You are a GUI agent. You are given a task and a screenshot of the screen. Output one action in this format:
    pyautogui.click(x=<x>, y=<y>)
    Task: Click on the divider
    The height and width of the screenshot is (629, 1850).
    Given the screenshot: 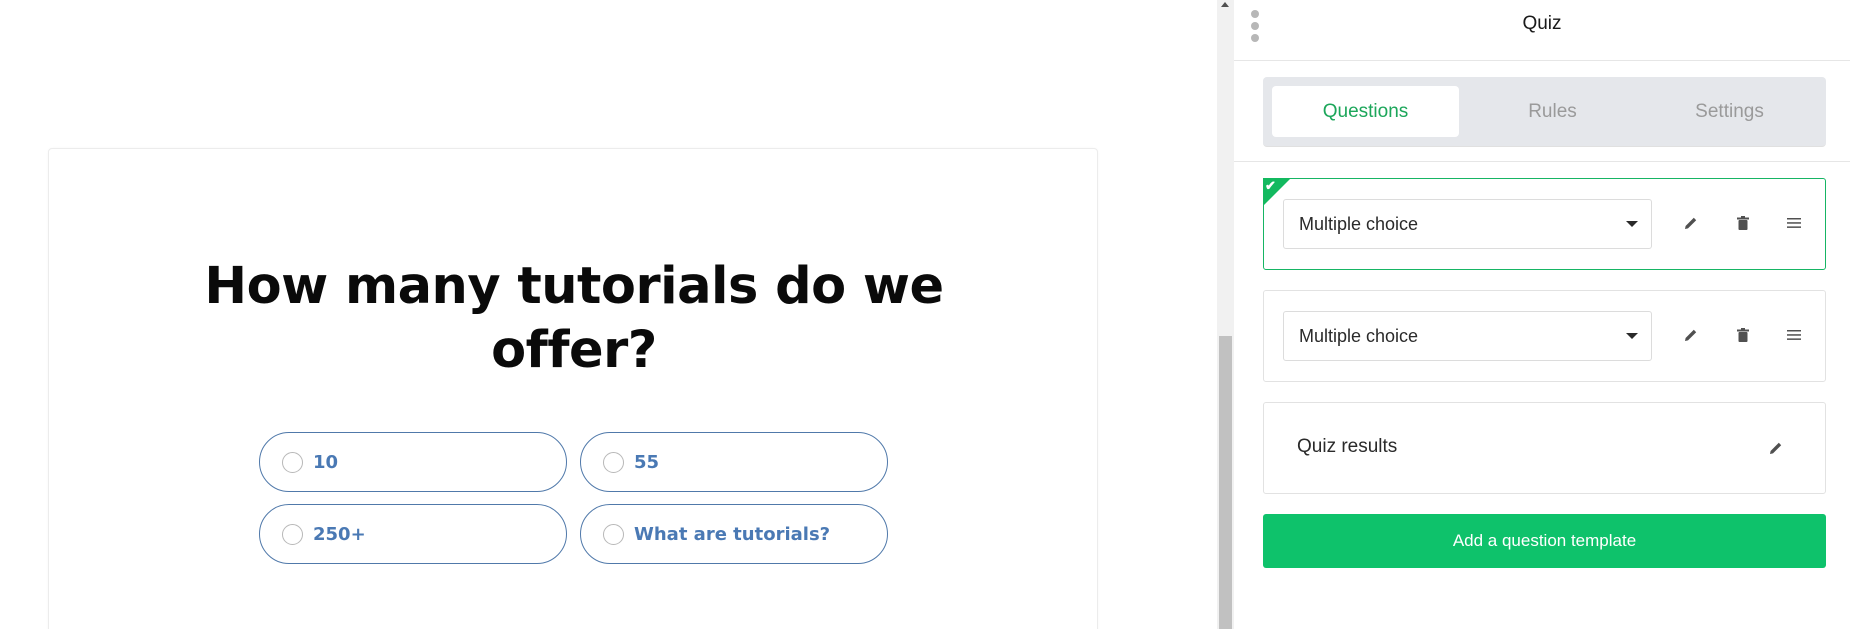 What is the action you would take?
    pyautogui.click(x=1542, y=161)
    